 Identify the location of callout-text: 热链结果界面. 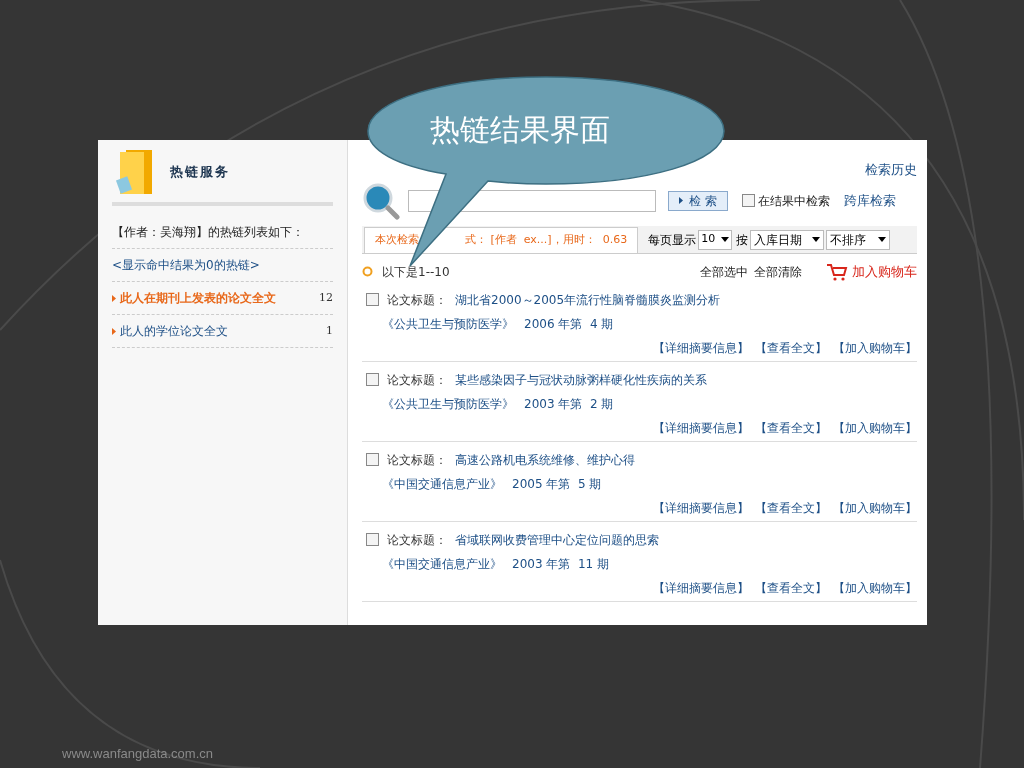
(520, 130).